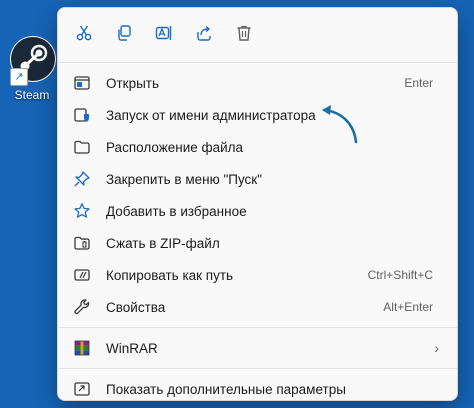 The width and height of the screenshot is (474, 408). Describe the element at coordinates (257, 211) in the screenshot. I see `menu-item-add-favorites: Добавить в избранное` at that location.